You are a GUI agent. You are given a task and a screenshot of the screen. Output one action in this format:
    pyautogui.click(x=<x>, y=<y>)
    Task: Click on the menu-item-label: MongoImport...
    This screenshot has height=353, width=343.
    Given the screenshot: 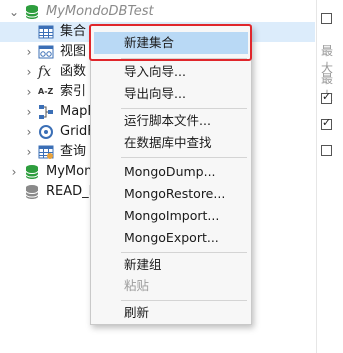 What is the action you would take?
    pyautogui.click(x=172, y=215)
    